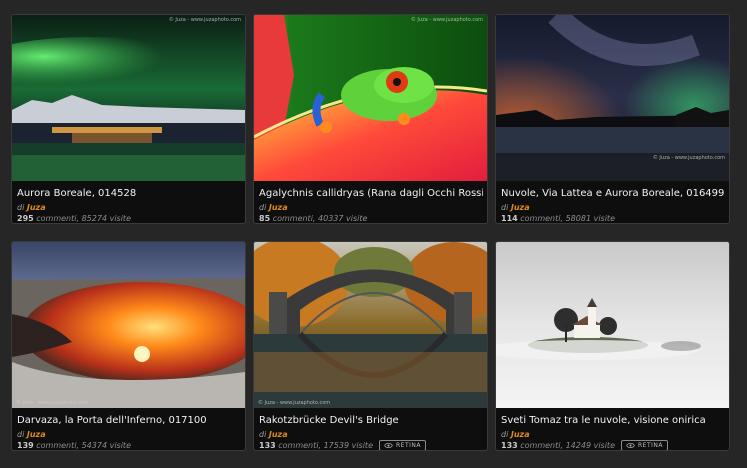 This screenshot has width=747, height=468. What do you see at coordinates (129, 193) in the screenshot?
I see `photo-title: Aurora Boreale, 014528` at bounding box center [129, 193].